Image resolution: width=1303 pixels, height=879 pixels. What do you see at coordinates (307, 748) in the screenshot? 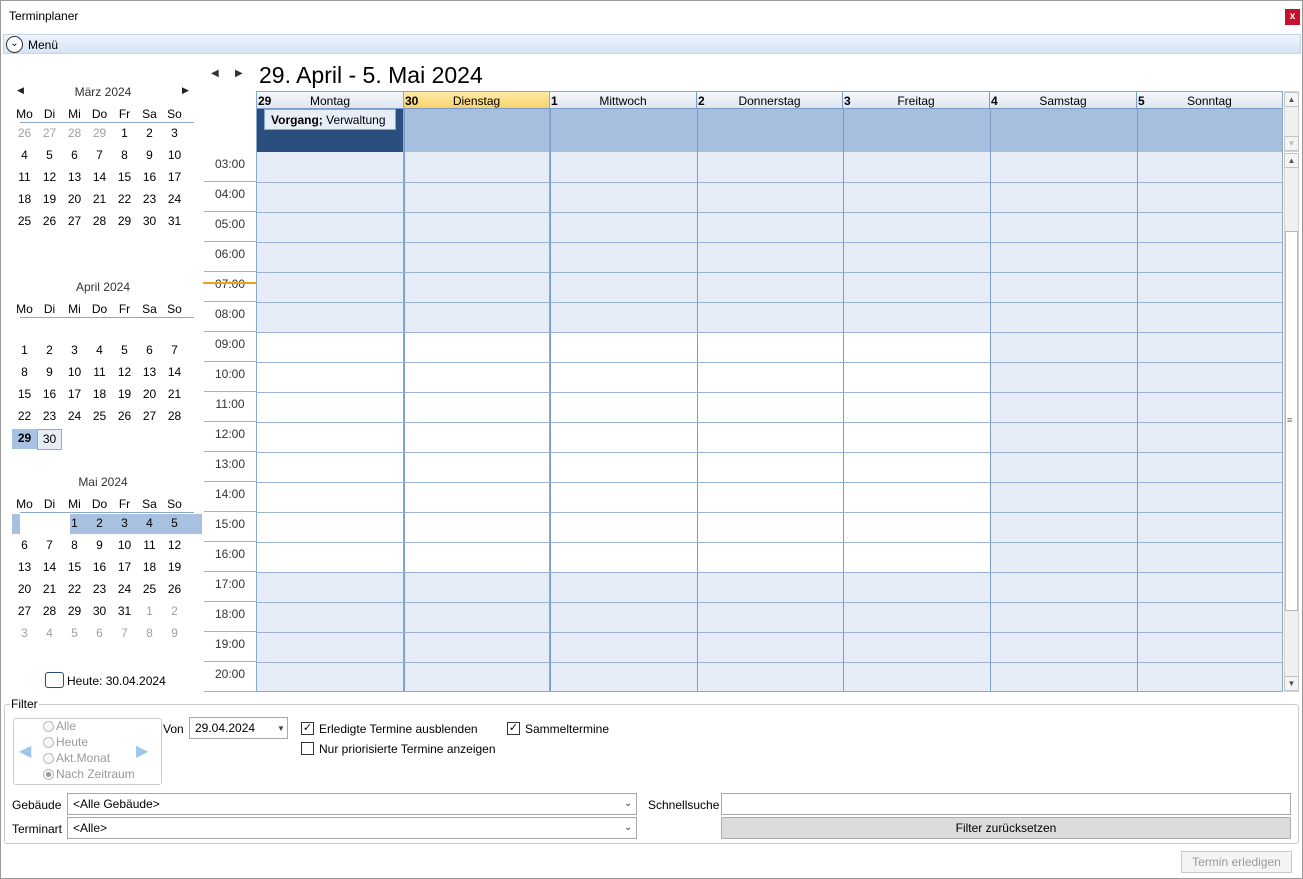
I see `priority-checkbox` at bounding box center [307, 748].